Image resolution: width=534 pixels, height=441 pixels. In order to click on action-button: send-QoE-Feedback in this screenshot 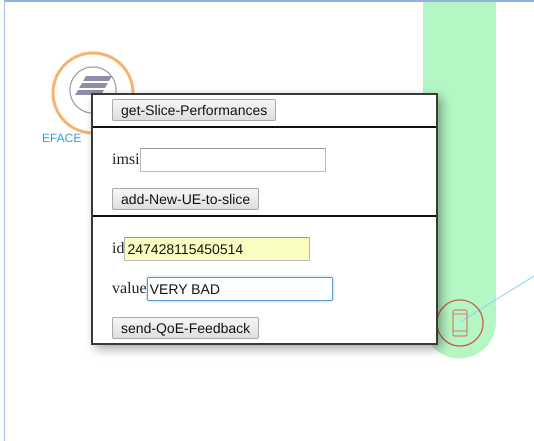, I will do `click(186, 328)`.